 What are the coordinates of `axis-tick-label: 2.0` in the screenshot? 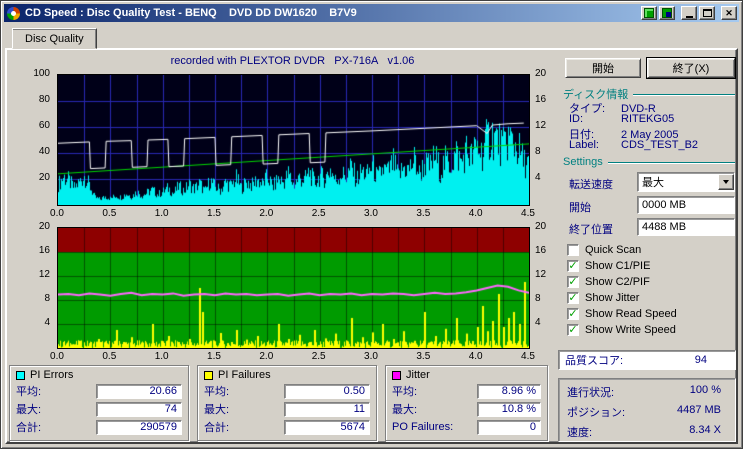 It's located at (266, 356).